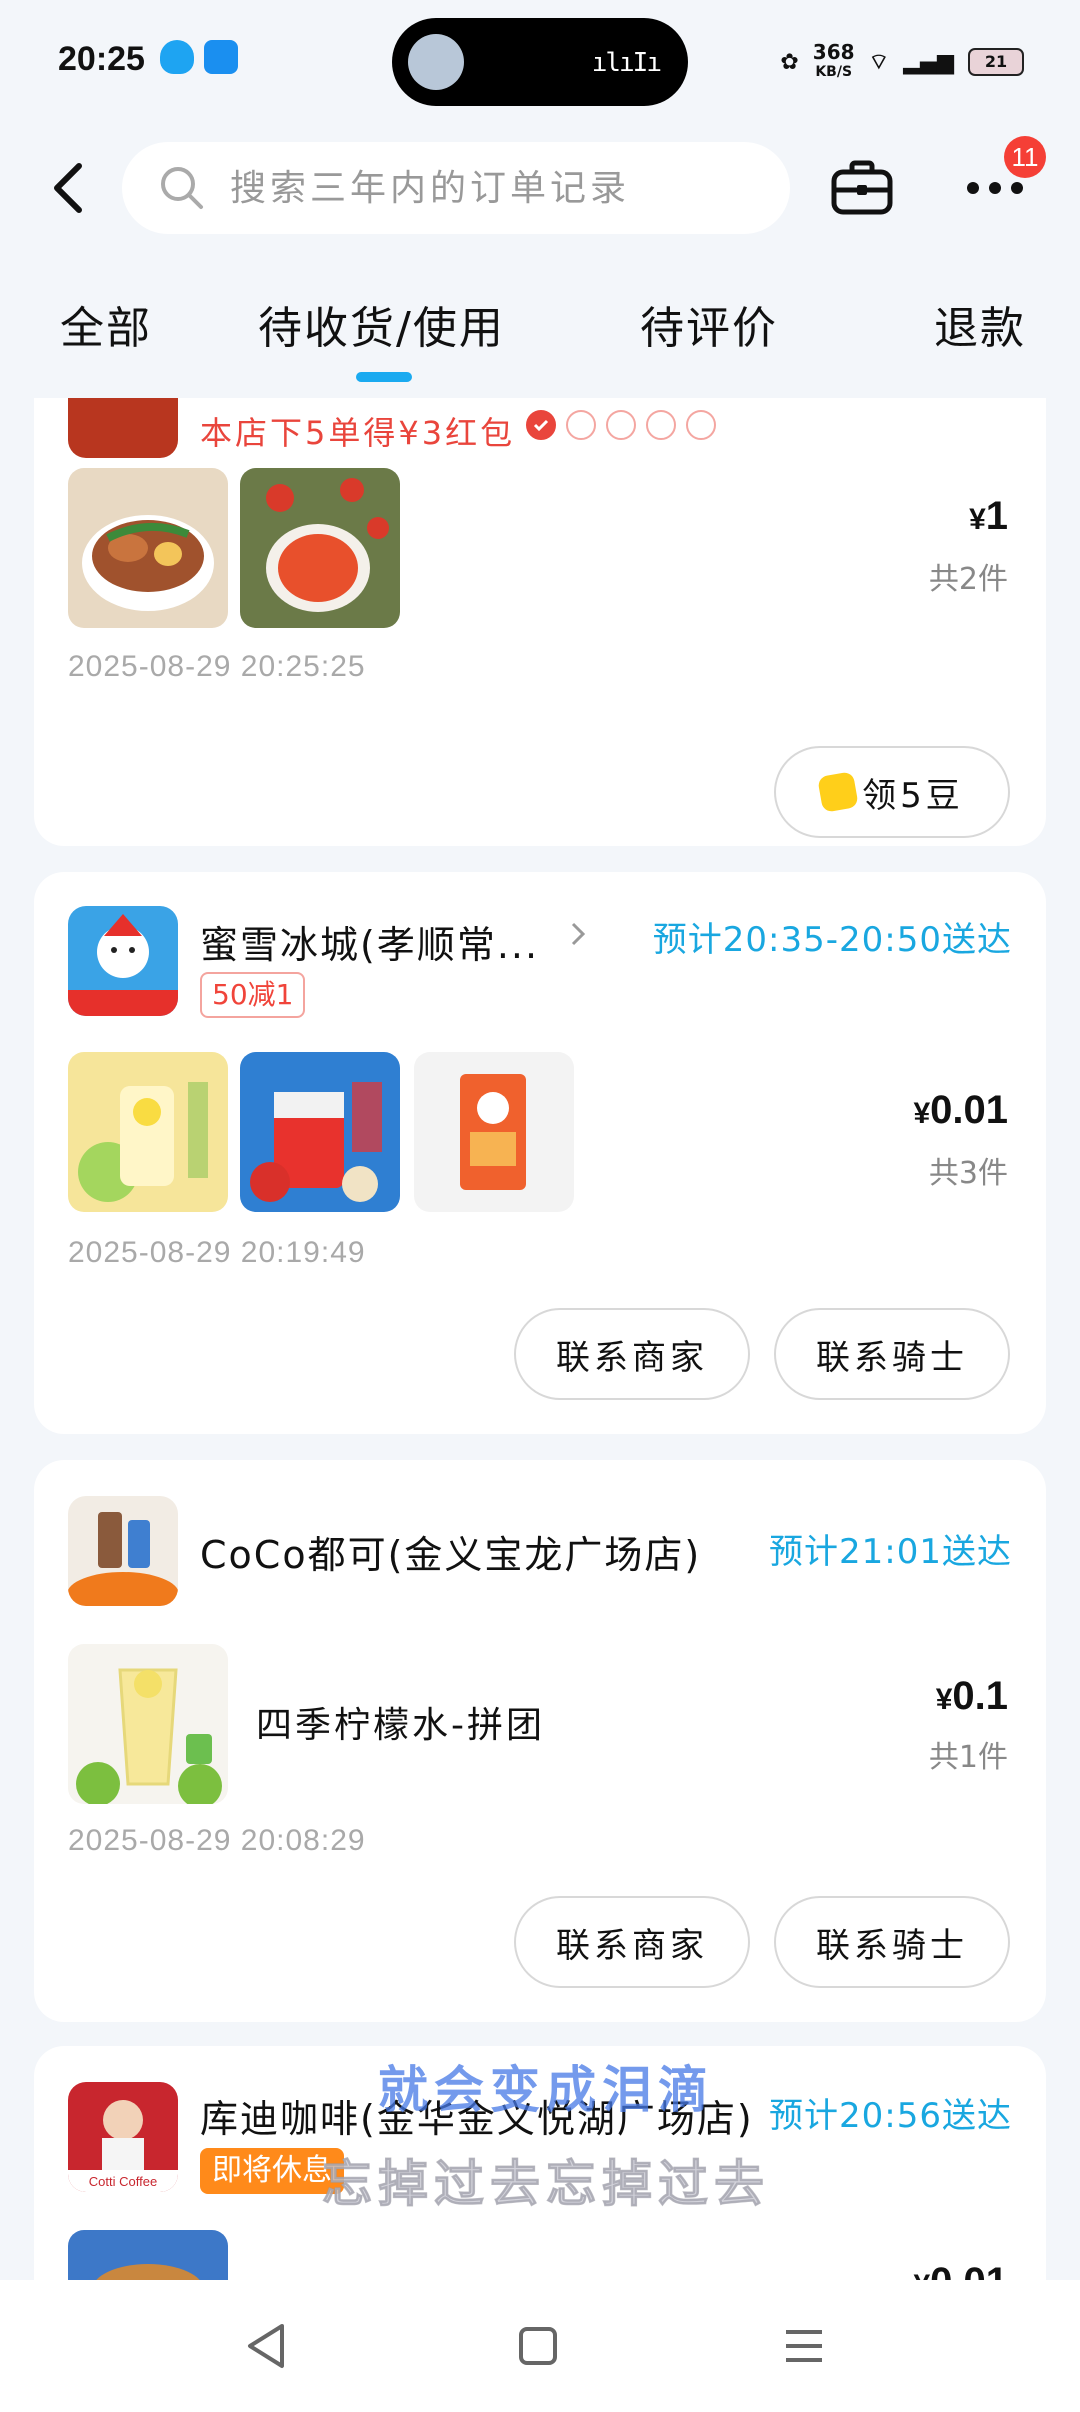  I want to click on lyrics-line: 忘掉过去忘掉过去, so click(546, 2184).